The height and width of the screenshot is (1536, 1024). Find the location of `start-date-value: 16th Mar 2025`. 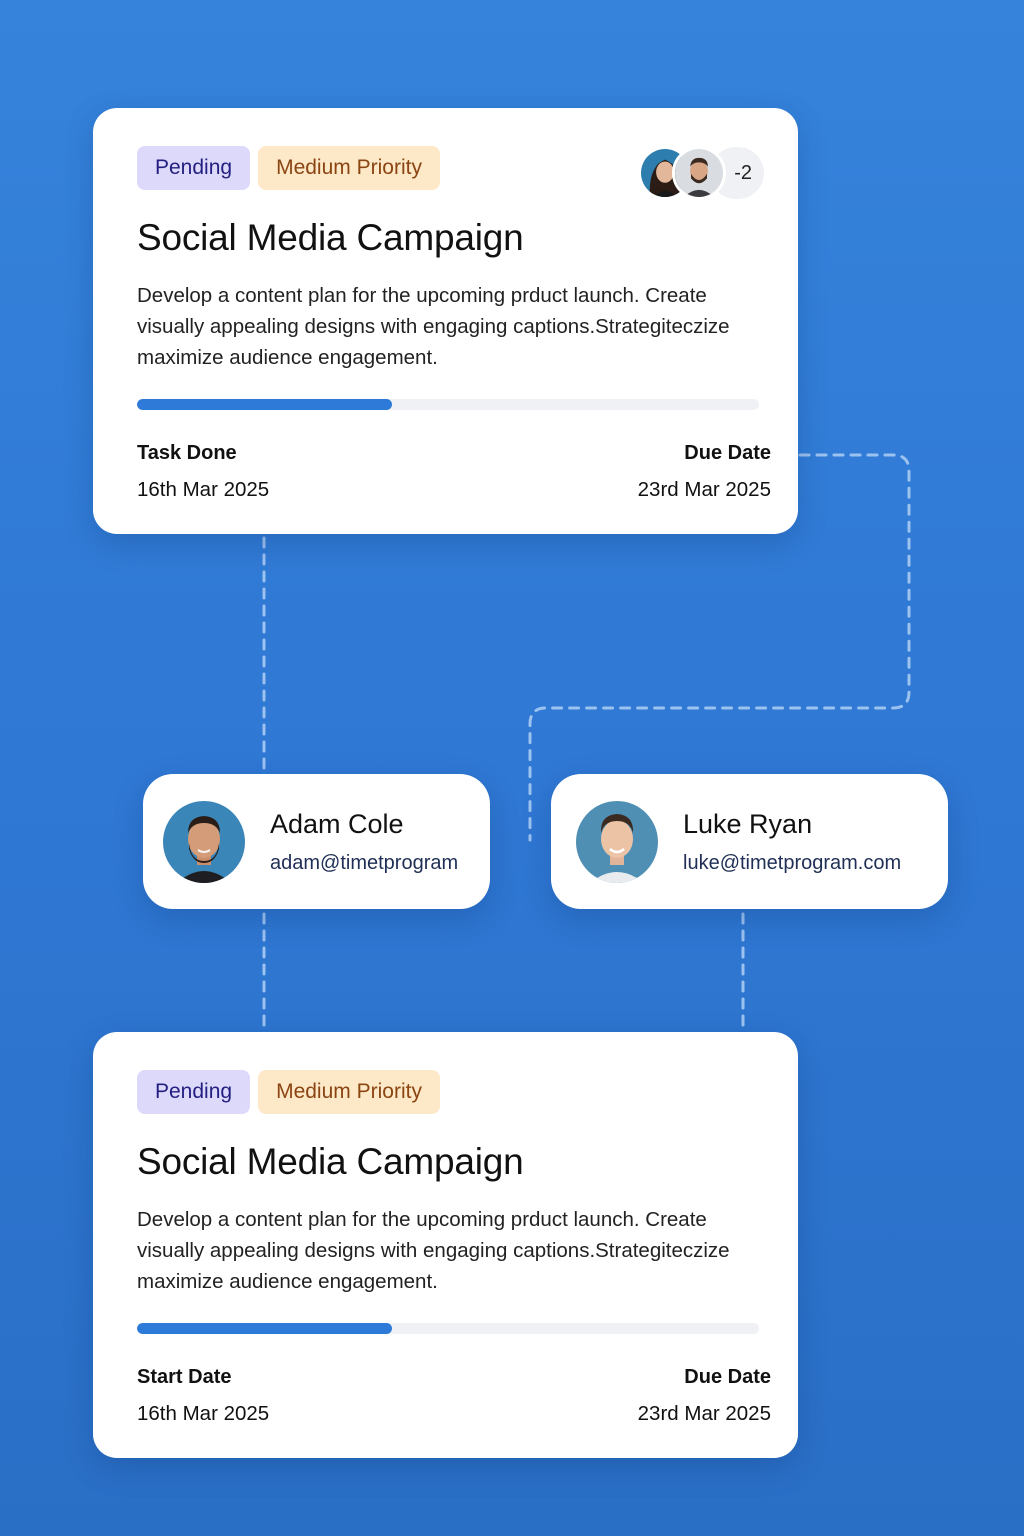

start-date-value: 16th Mar 2025 is located at coordinates (203, 1413).